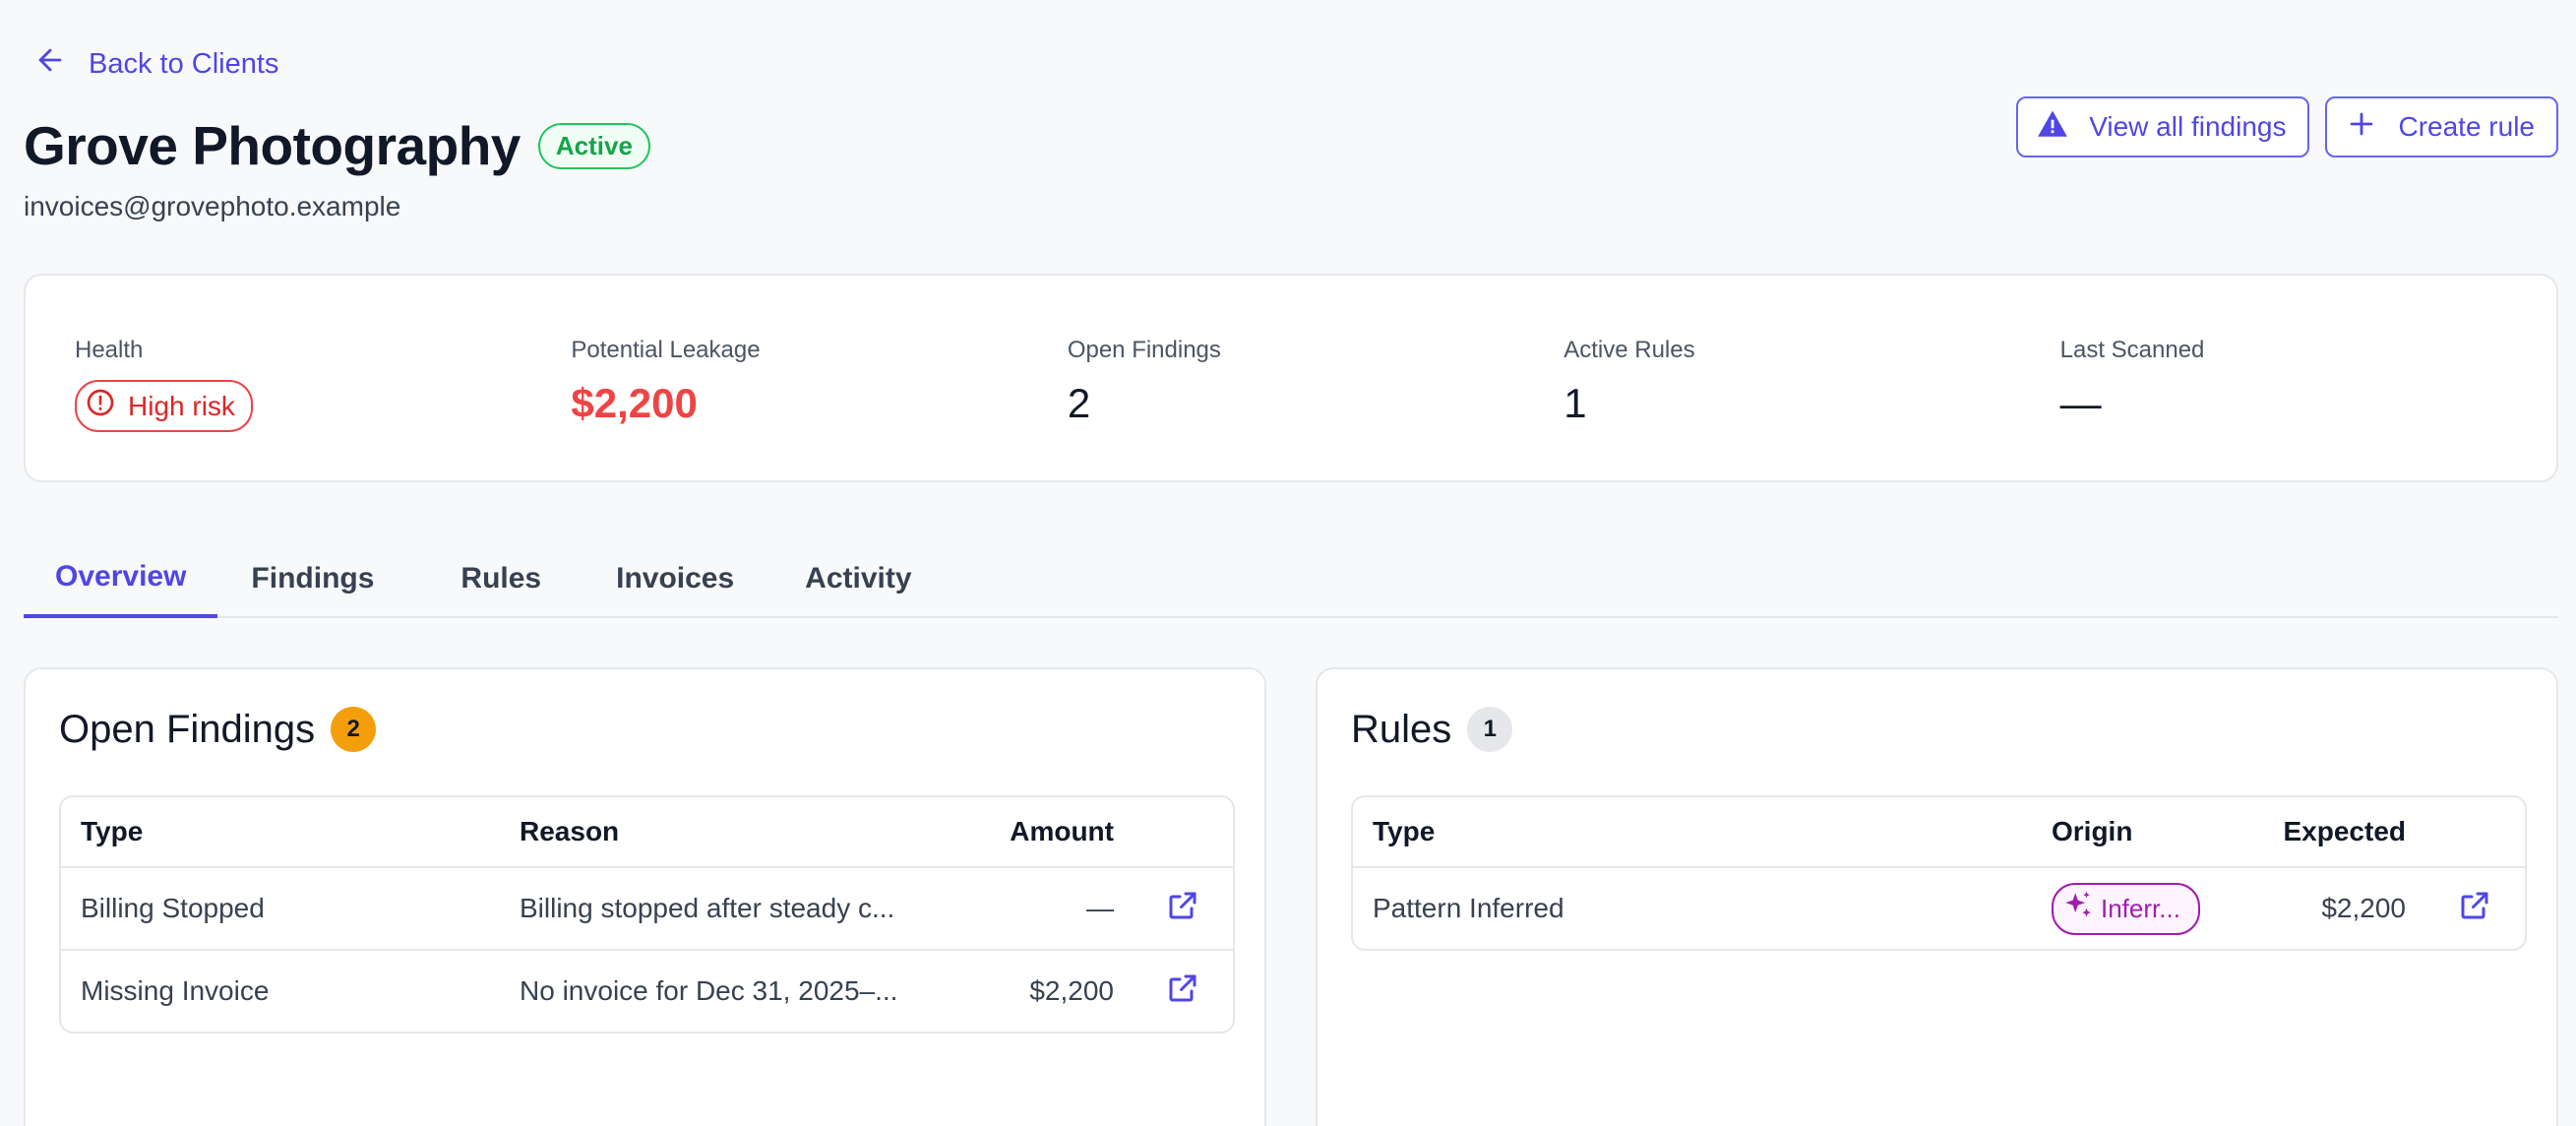 This screenshot has height=1126, width=2576. I want to click on stat-active-rules: Active Rules 1, so click(1811, 408).